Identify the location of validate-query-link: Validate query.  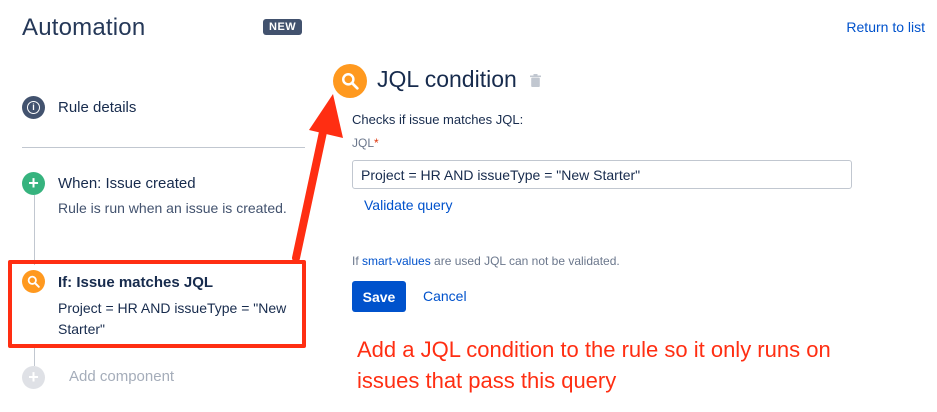
(408, 205).